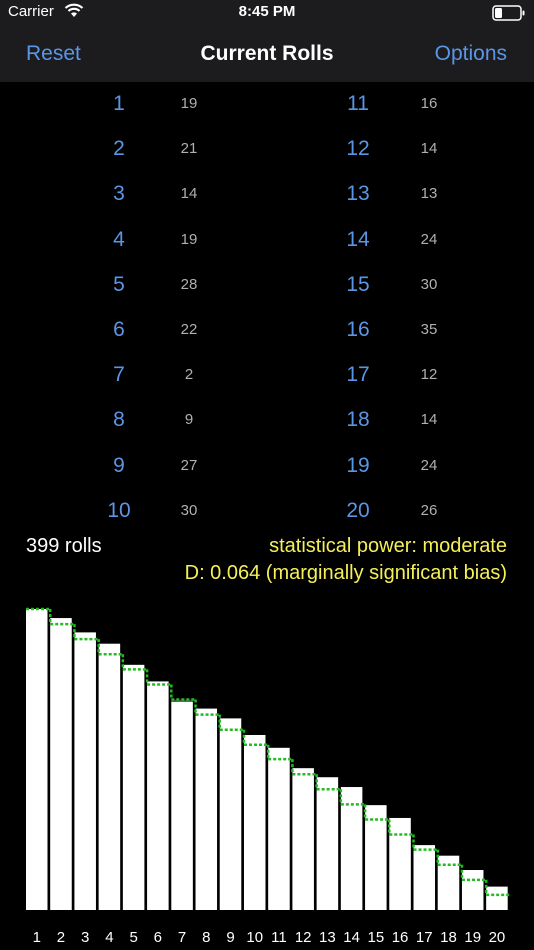 The height and width of the screenshot is (950, 534). What do you see at coordinates (189, 465) in the screenshot?
I see `roll-count-9: 27` at bounding box center [189, 465].